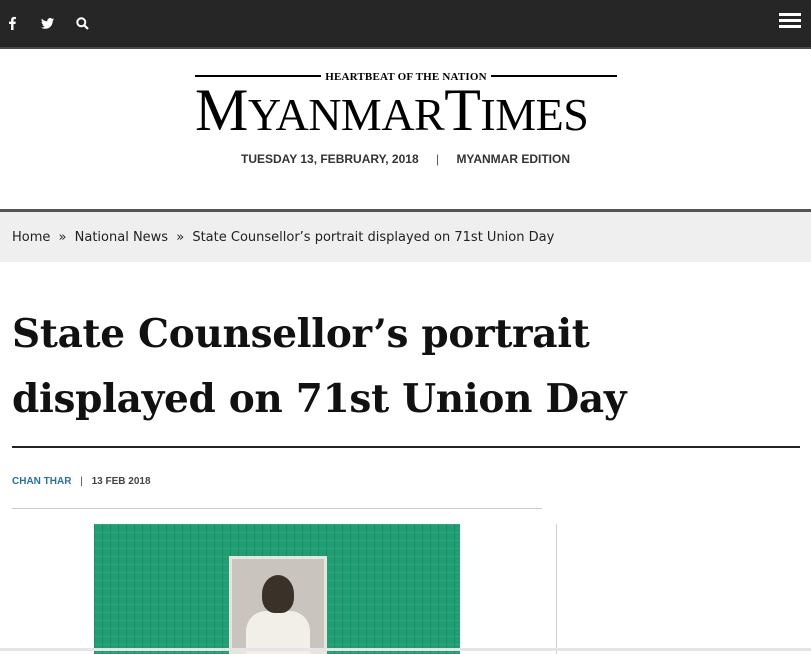 This screenshot has width=811, height=654. I want to click on author-link: CHAN THAR, so click(41, 481).